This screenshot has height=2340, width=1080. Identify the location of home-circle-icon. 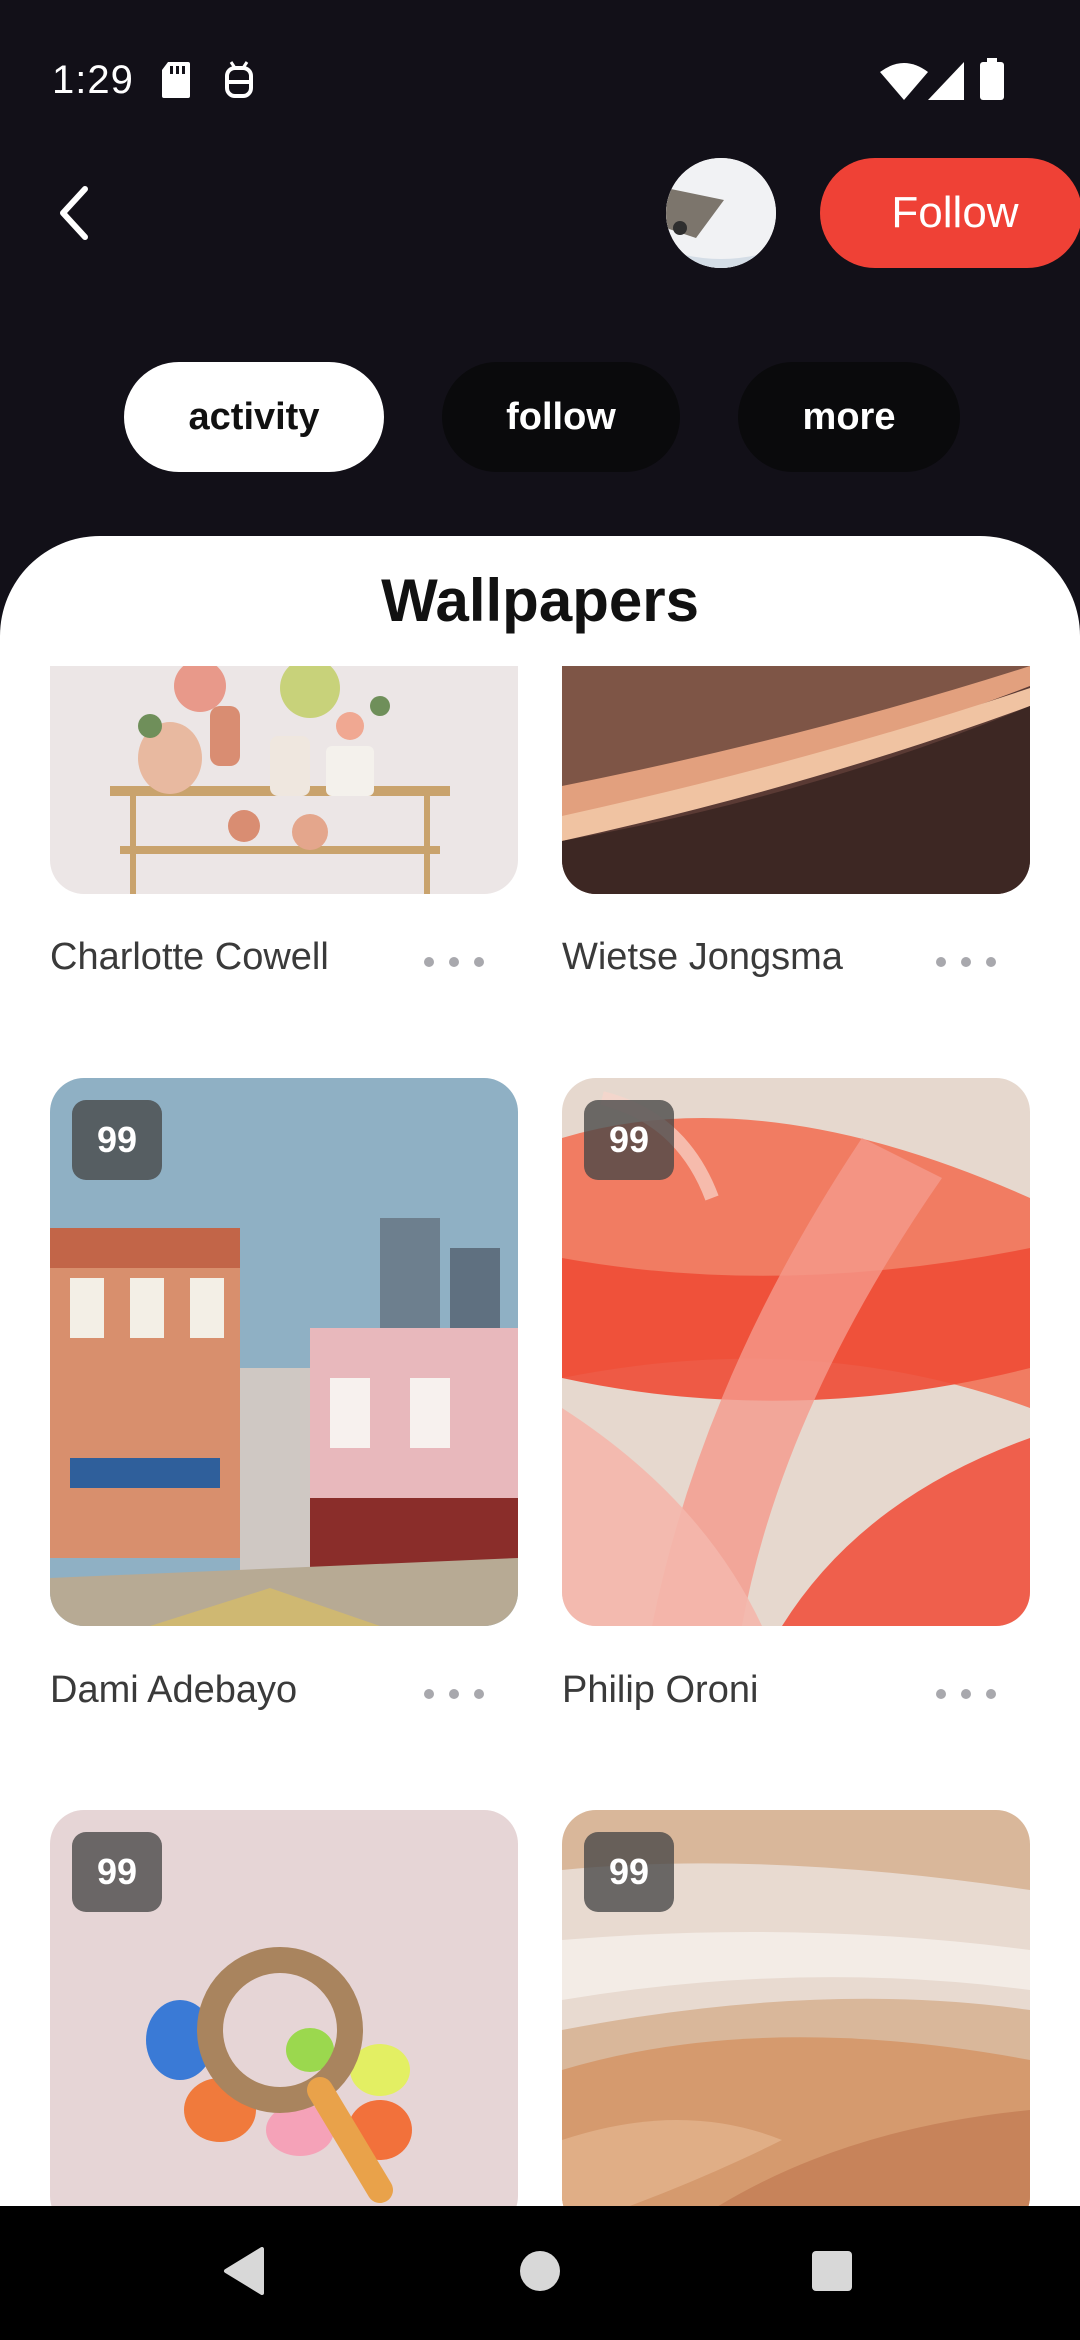
(540, 2273).